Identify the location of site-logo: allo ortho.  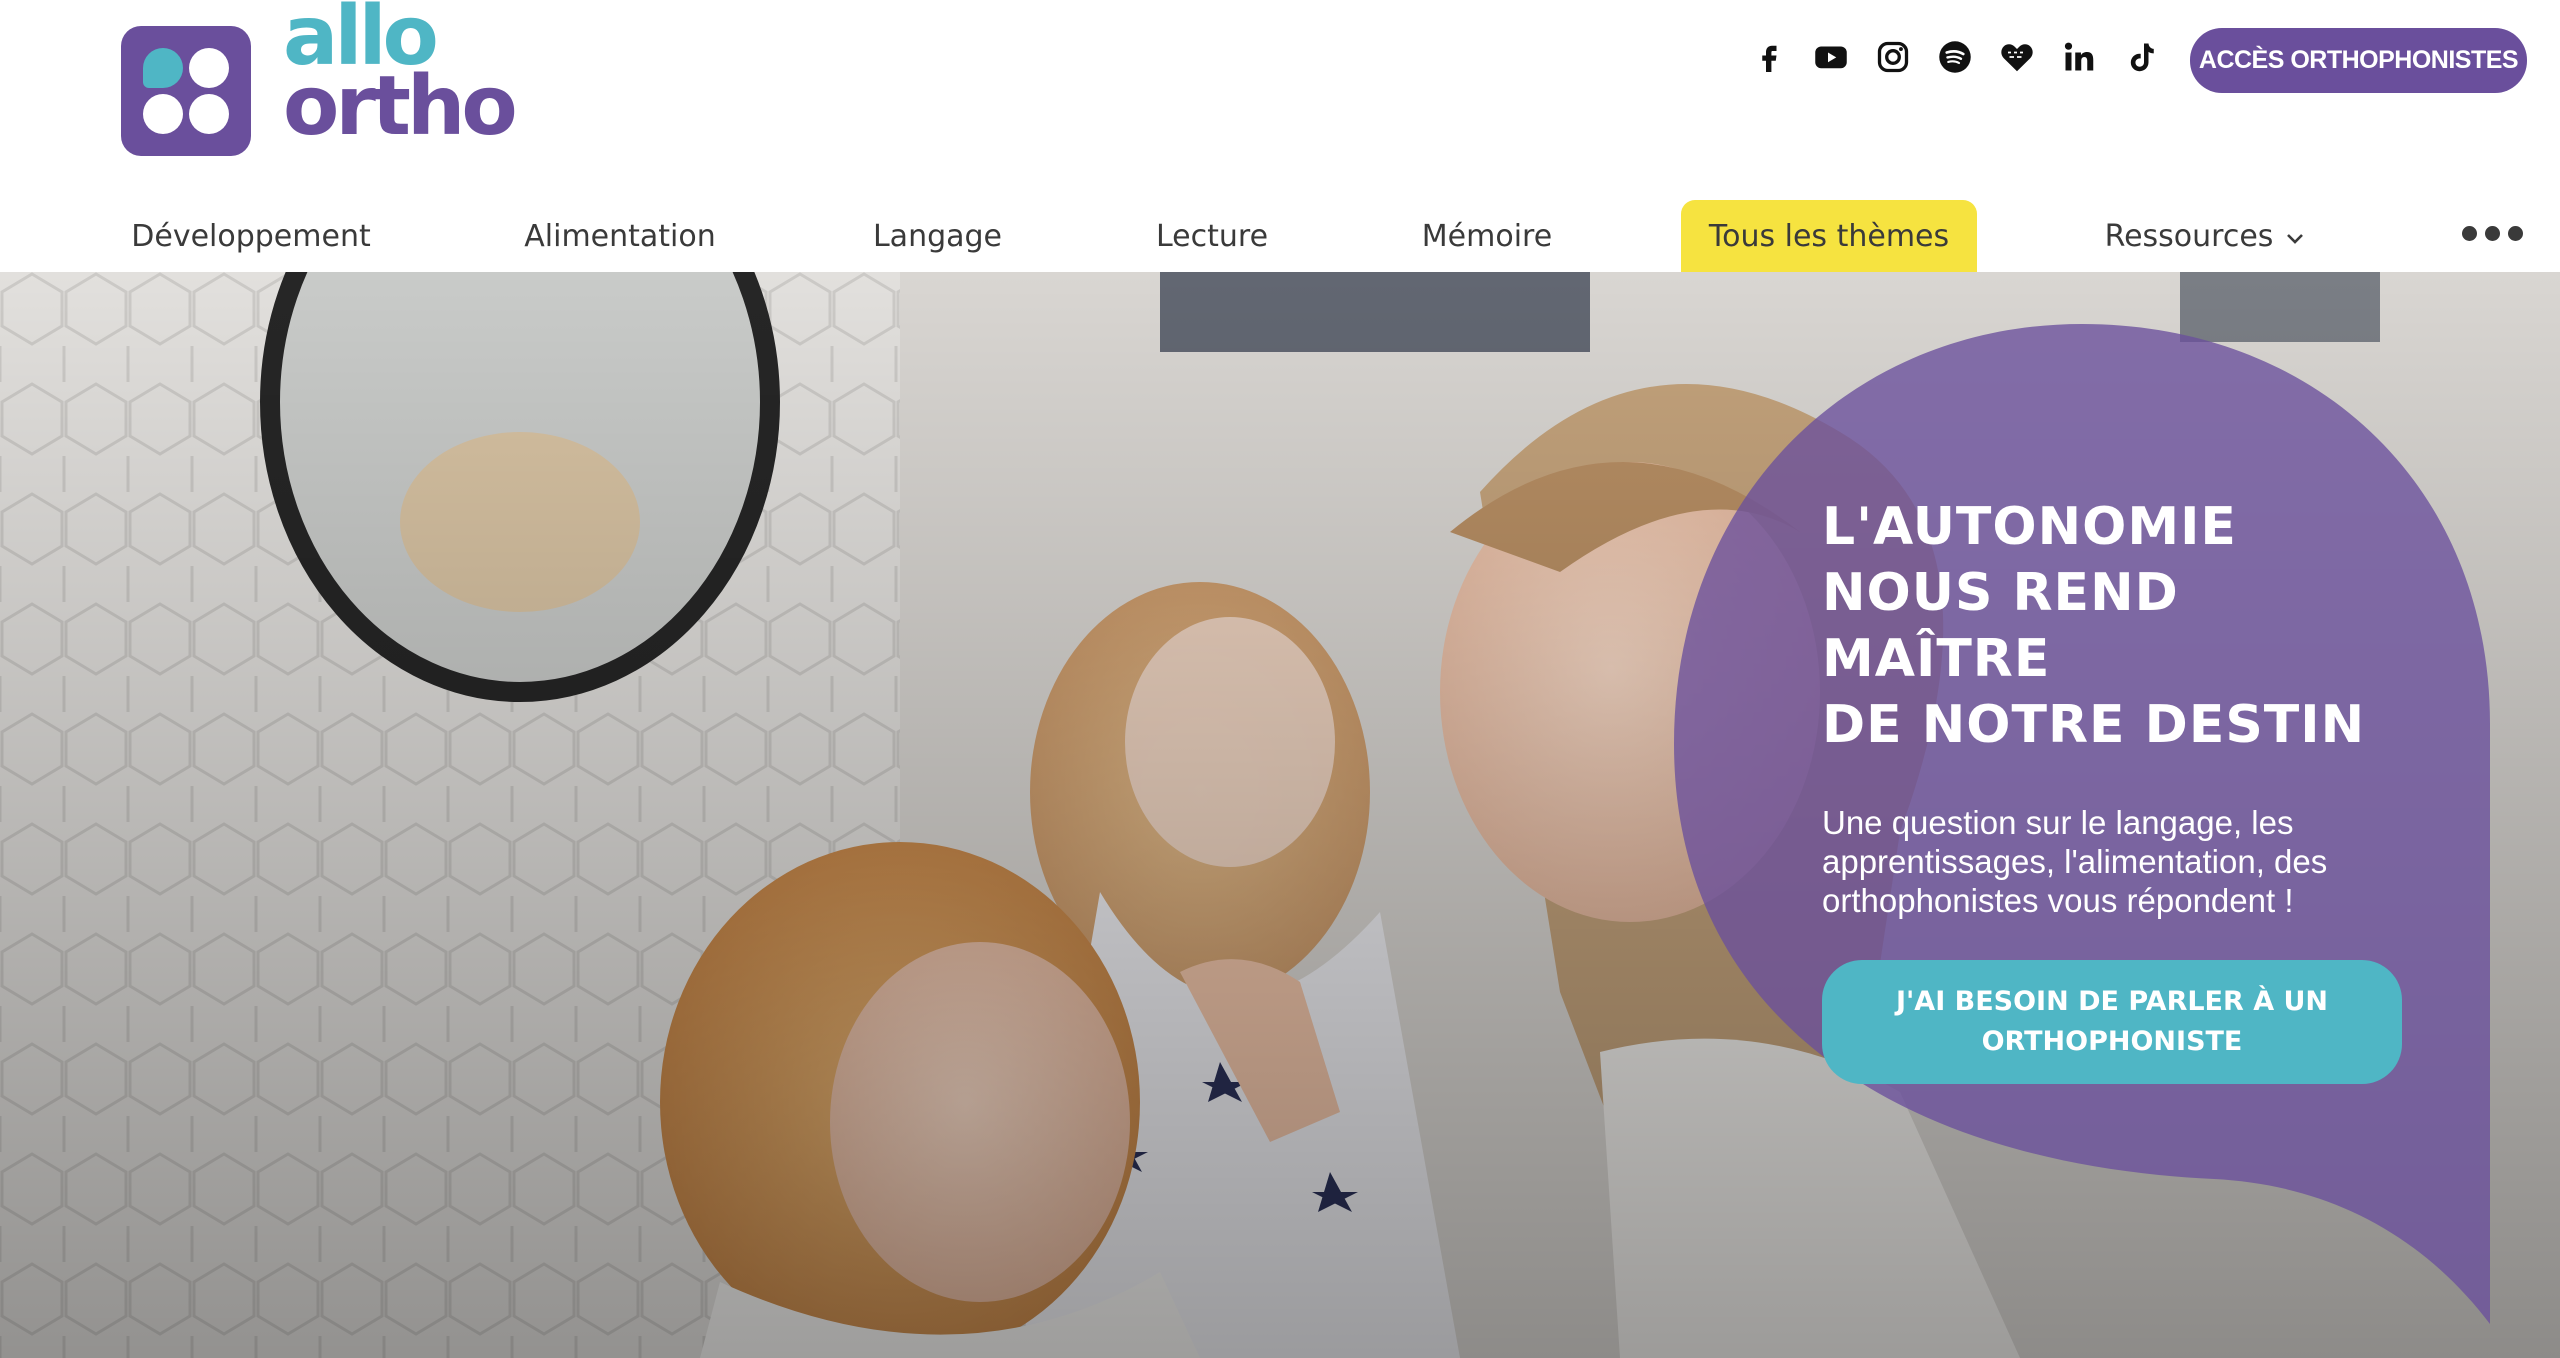
(327, 80).